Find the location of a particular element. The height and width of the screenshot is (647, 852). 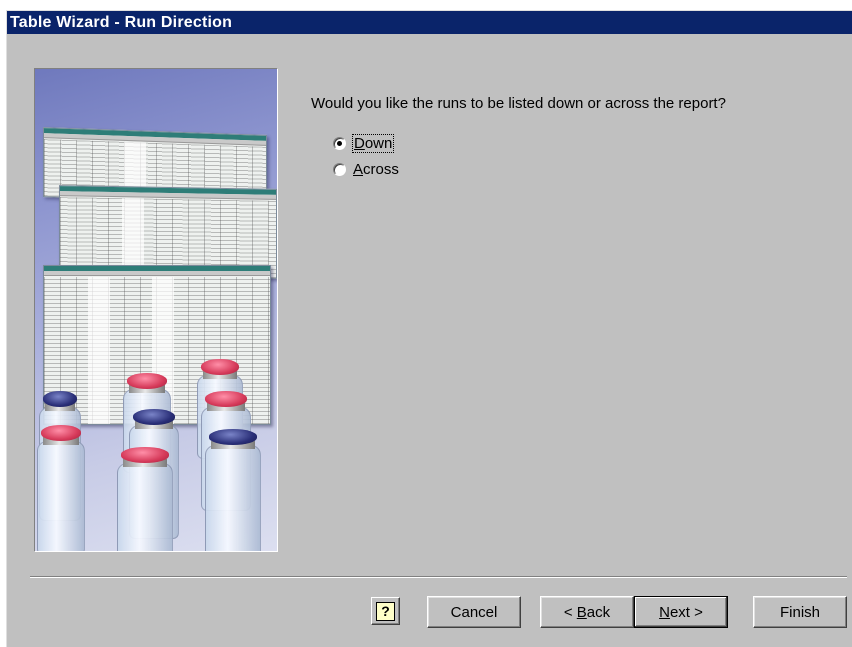

accelerator-key: B is located at coordinates (581, 612).